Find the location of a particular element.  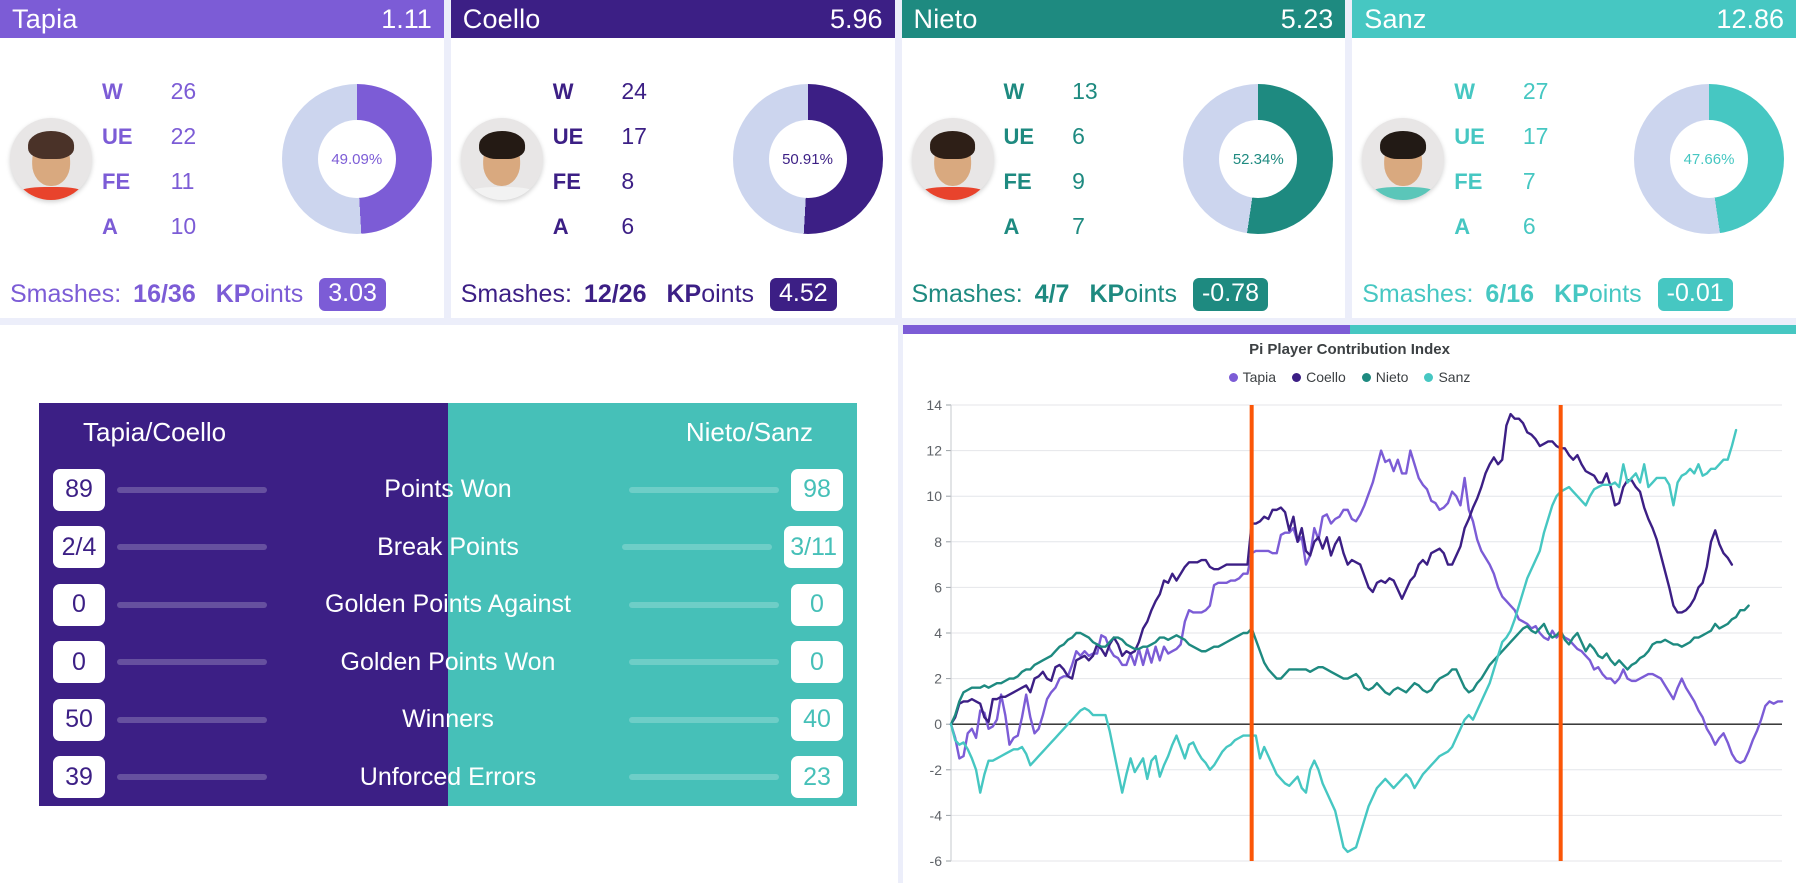

player-card-body: W 24 UE 17 FE 8 A 6 50.91% is located at coordinates (673, 157).